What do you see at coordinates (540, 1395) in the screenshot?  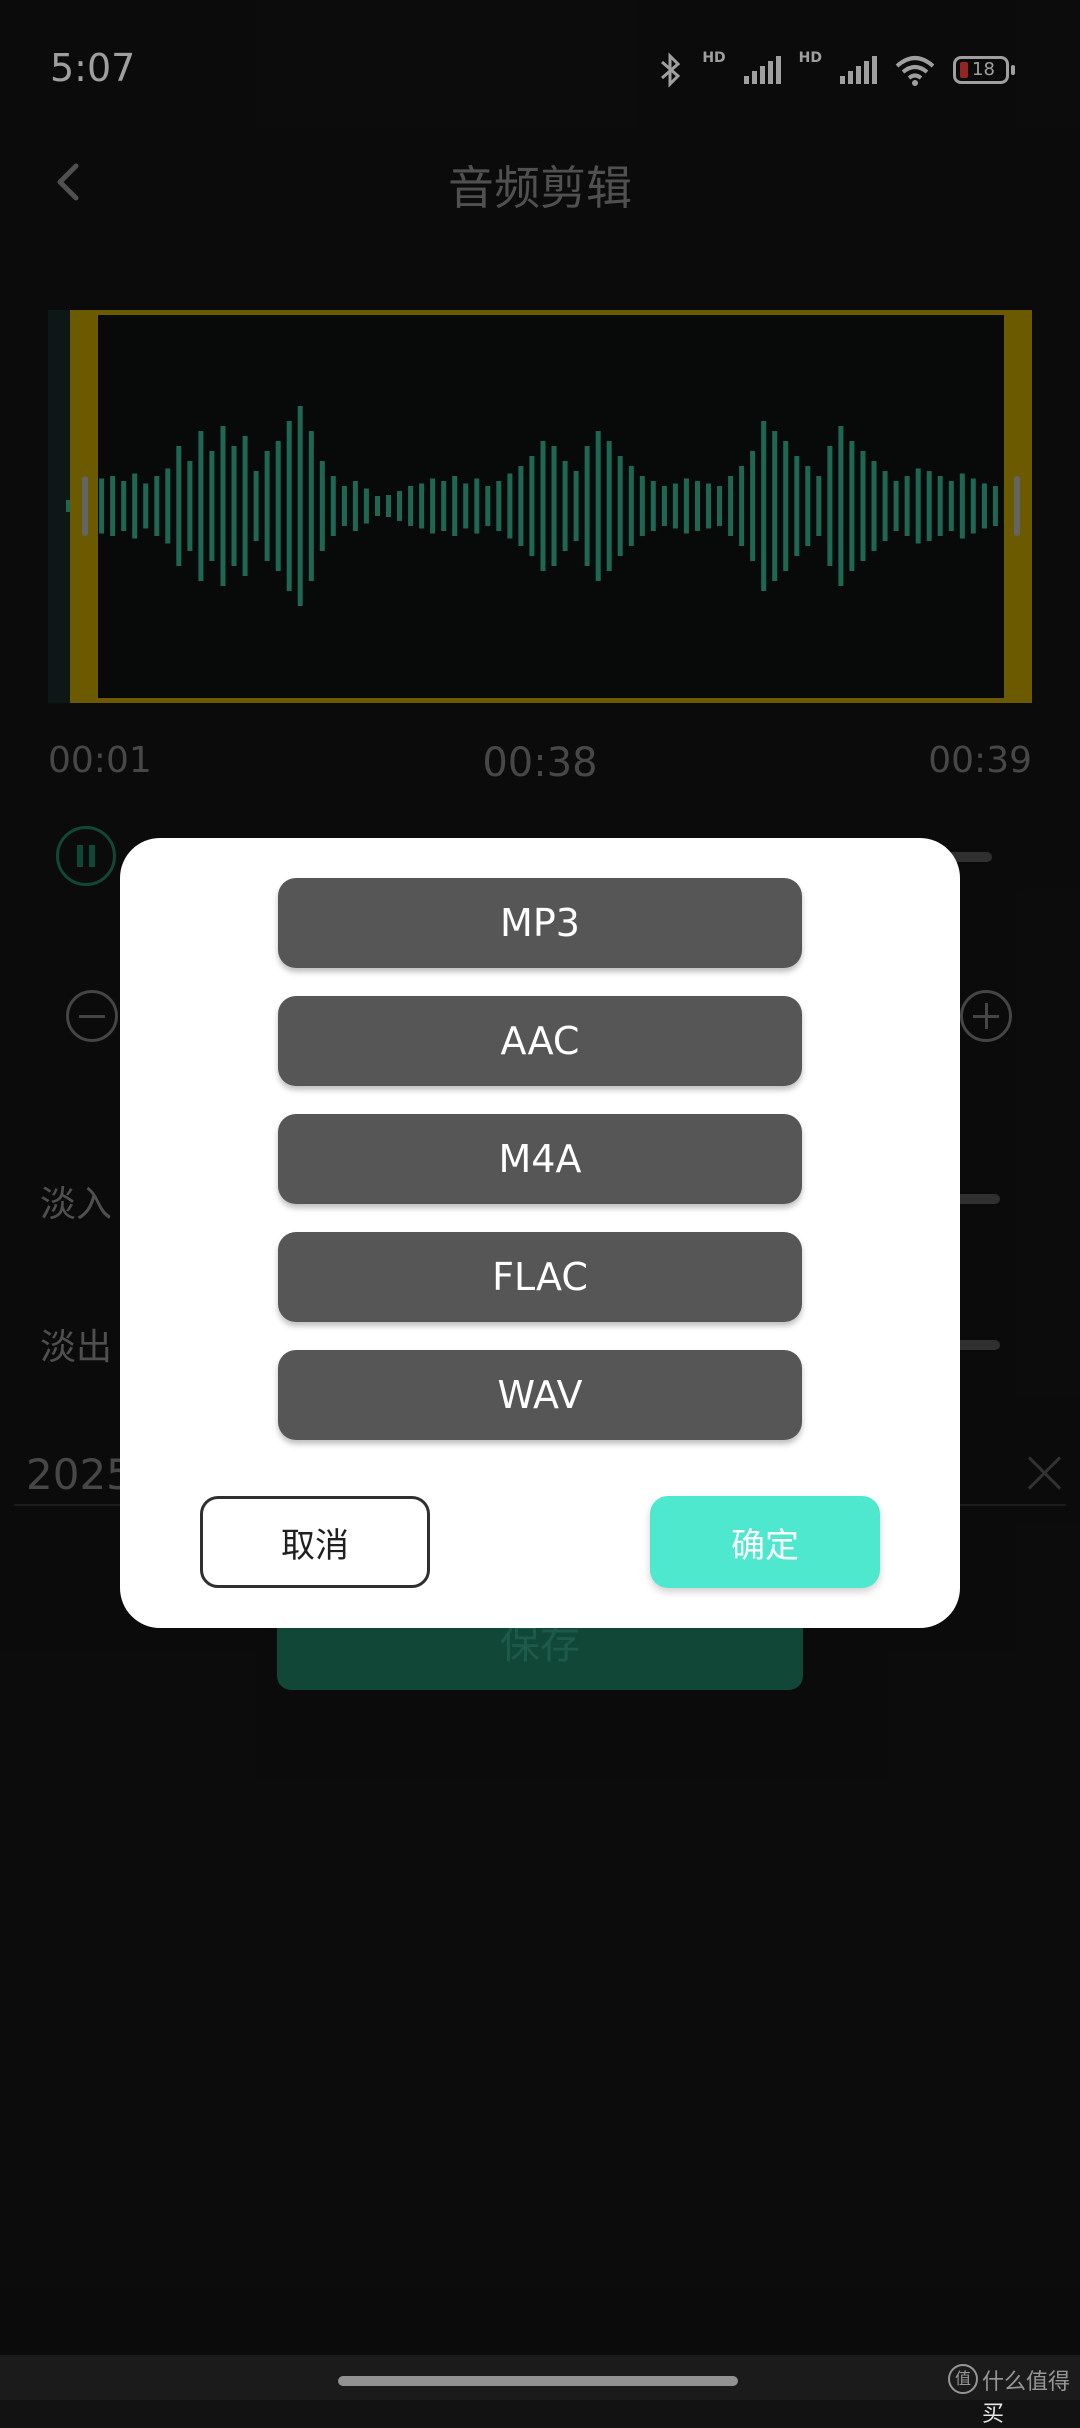 I see `format-option-wav: WAV` at bounding box center [540, 1395].